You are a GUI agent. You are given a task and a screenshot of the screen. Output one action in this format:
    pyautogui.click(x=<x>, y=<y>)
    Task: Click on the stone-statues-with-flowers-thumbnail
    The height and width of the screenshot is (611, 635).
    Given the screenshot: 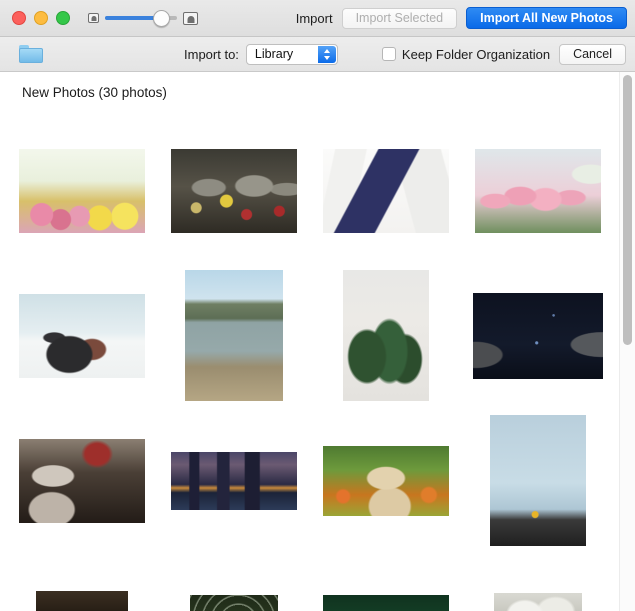 What is the action you would take?
    pyautogui.click(x=234, y=190)
    